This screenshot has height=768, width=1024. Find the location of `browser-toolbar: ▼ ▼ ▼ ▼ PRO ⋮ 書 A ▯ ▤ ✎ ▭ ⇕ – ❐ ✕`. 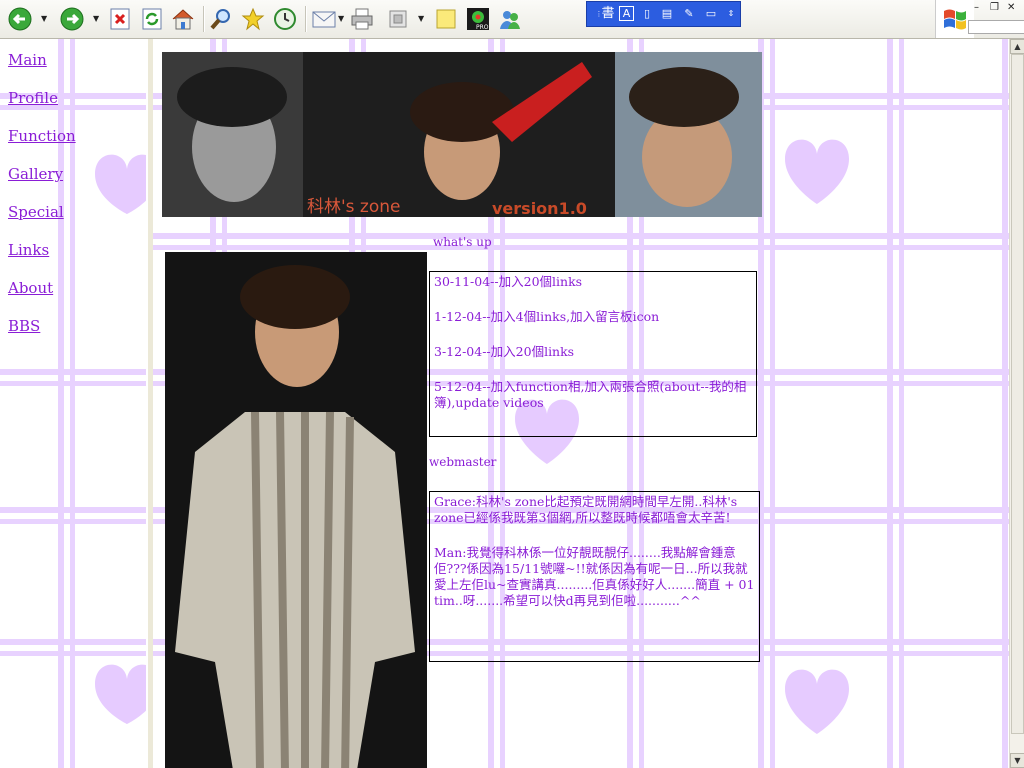

browser-toolbar: ▼ ▼ ▼ ▼ PRO ⋮ 書 A ▯ ▤ ✎ ▭ ⇕ – ❐ ✕ is located at coordinates (512, 19).